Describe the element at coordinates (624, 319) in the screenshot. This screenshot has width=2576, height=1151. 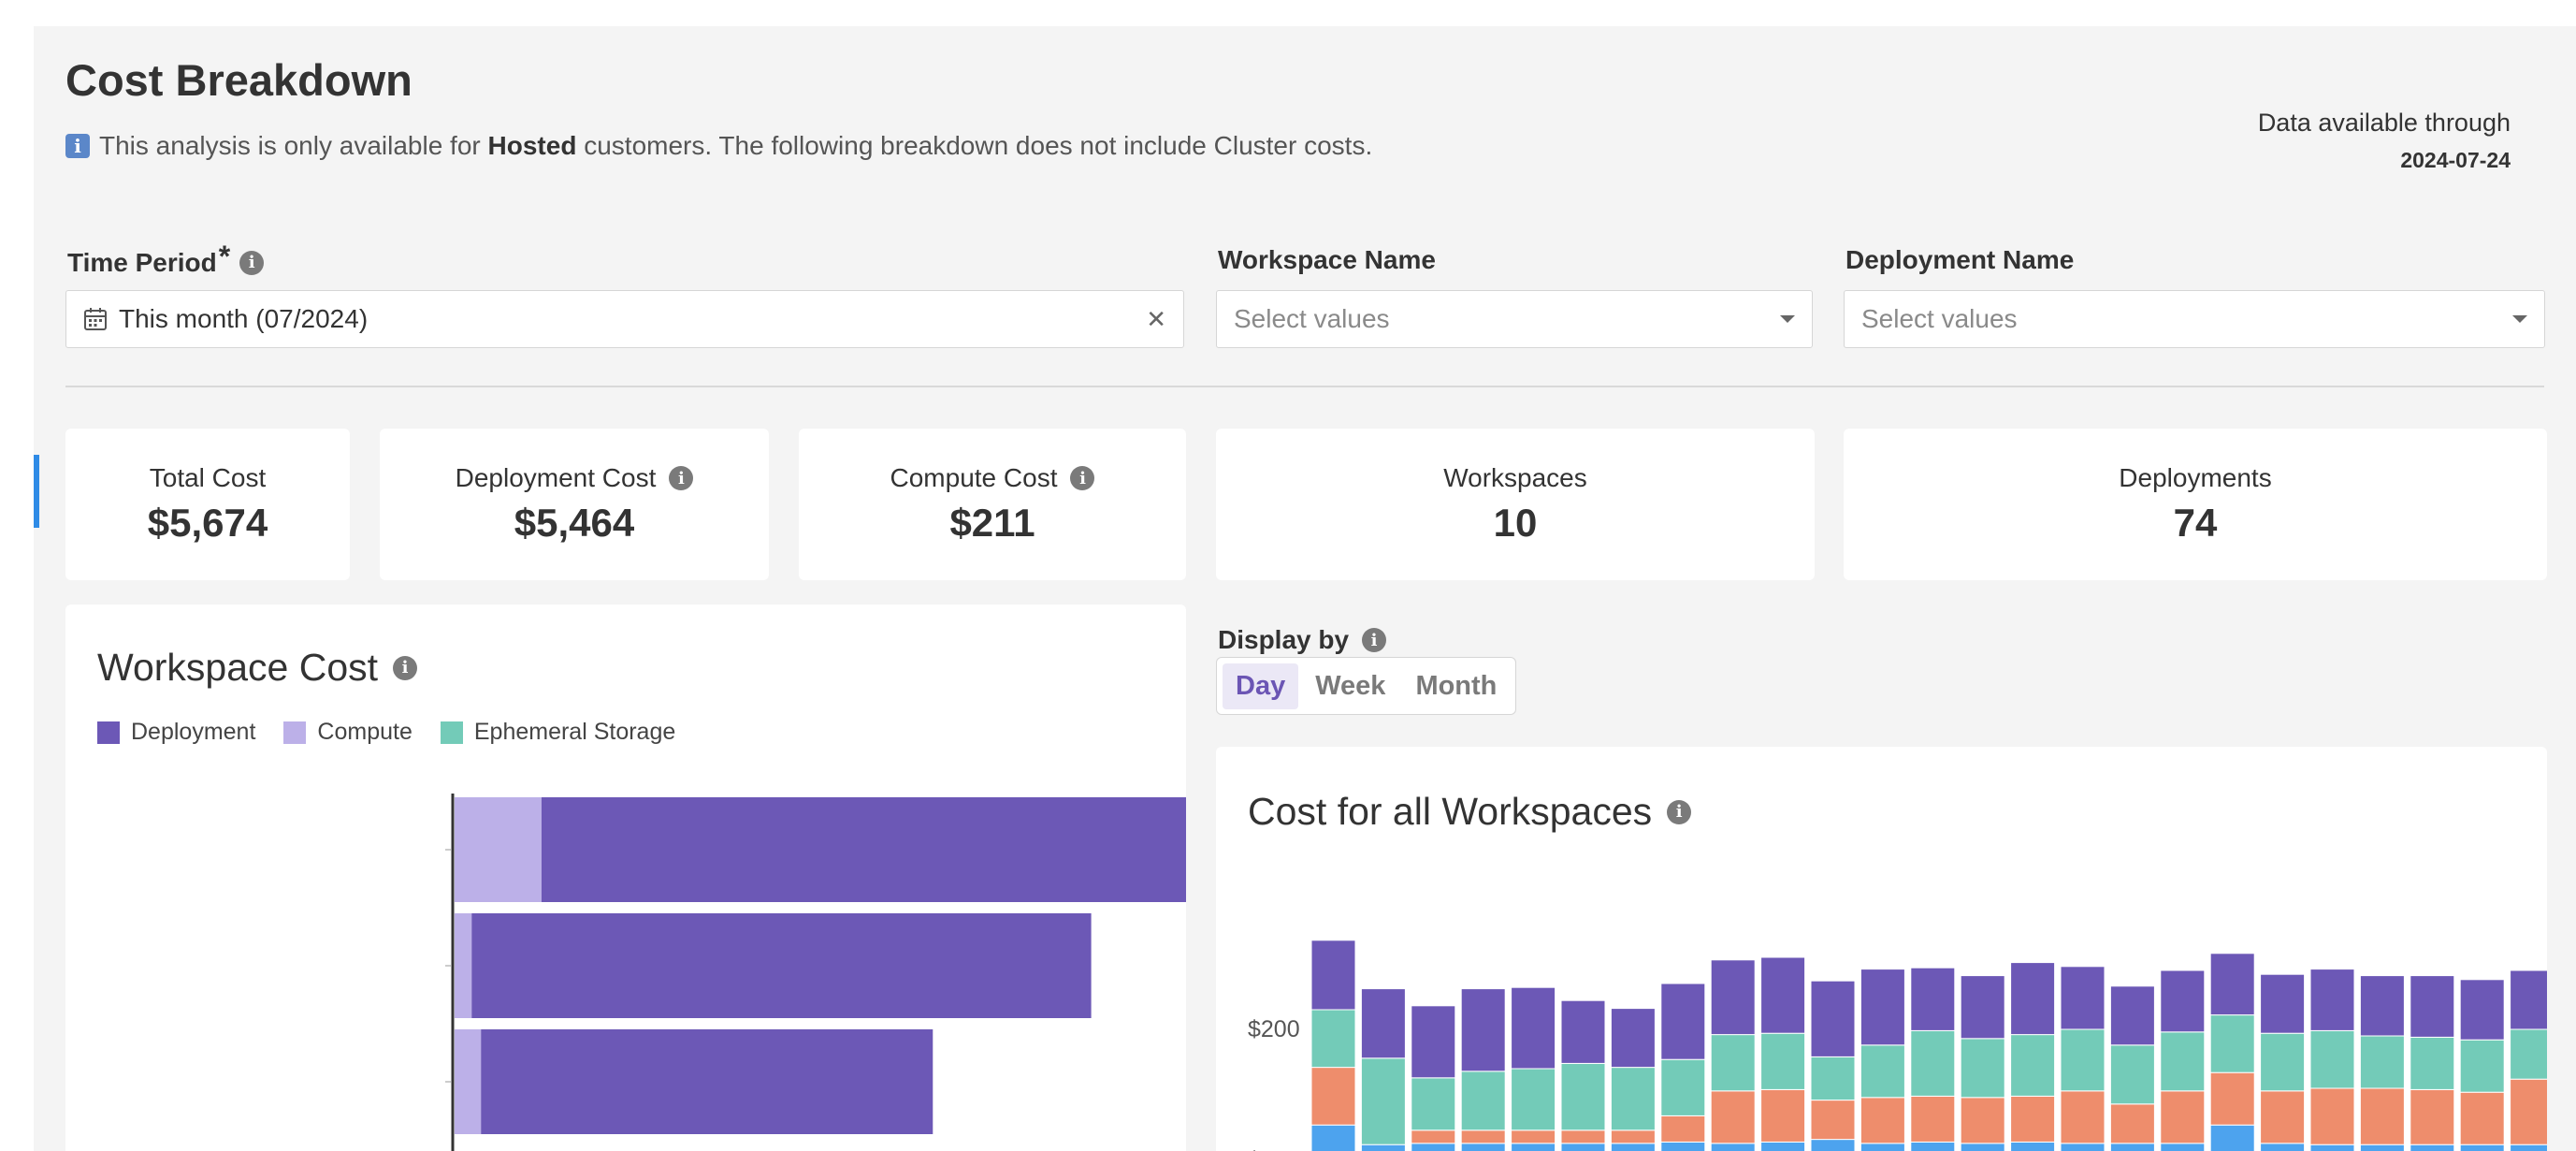
I see `time-period-picker: This month (07/2024) ✕` at that location.